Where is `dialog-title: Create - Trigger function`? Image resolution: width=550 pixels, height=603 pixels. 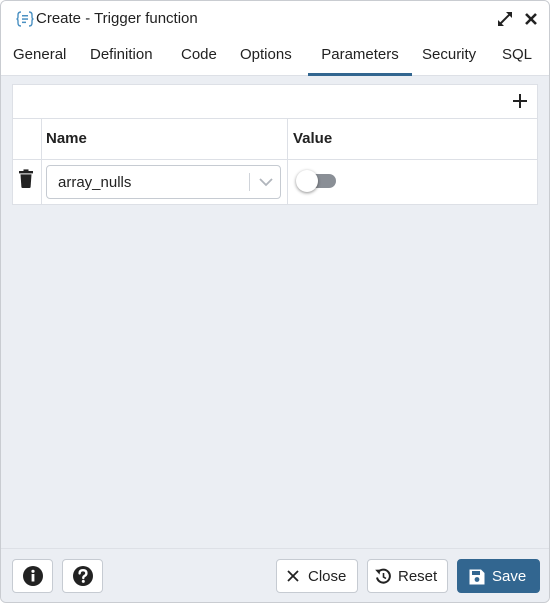 dialog-title: Create - Trigger function is located at coordinates (117, 18).